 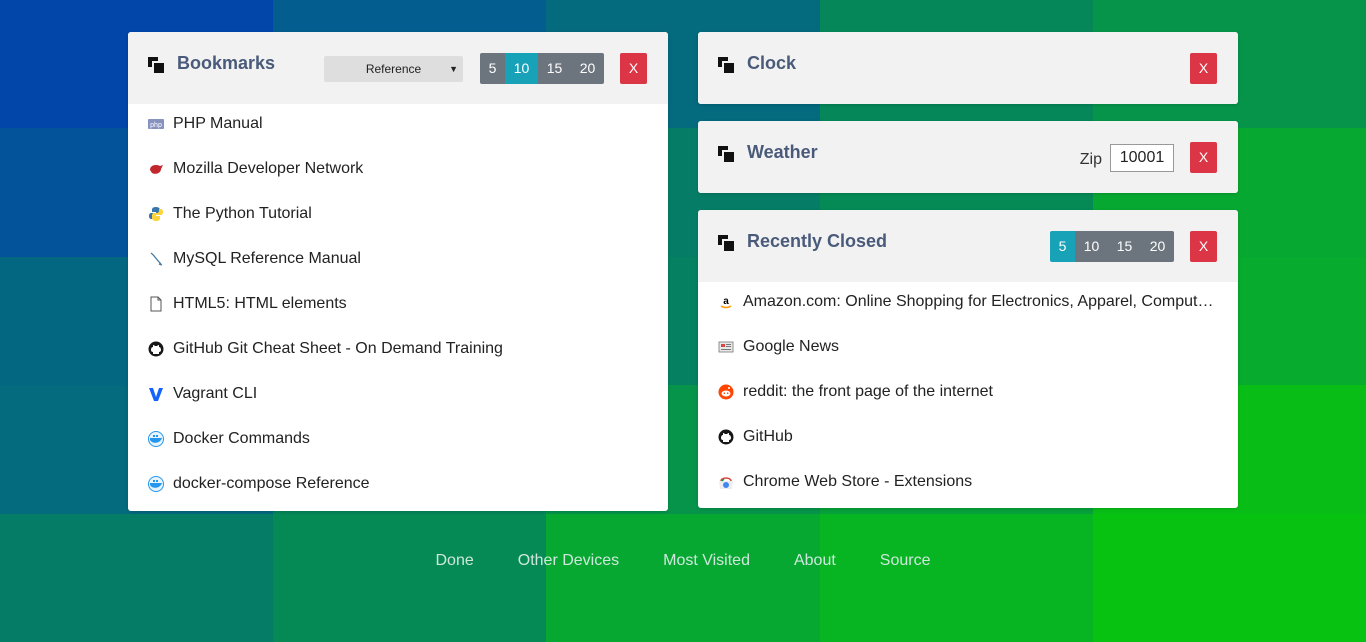 What do you see at coordinates (968, 439) in the screenshot?
I see `recently-closed-item: GitHub` at bounding box center [968, 439].